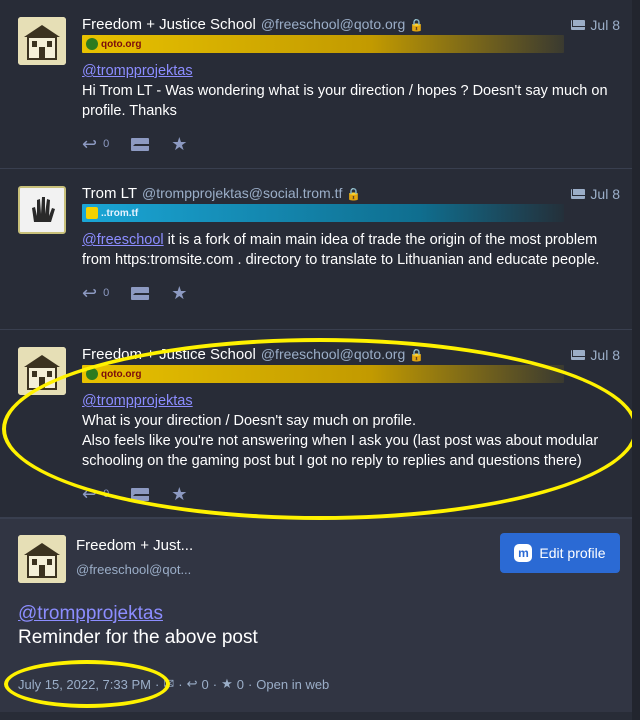 This screenshot has height=720, width=640. I want to click on timestamp-link: July 15, 2022, 7:33 PM, so click(84, 684).